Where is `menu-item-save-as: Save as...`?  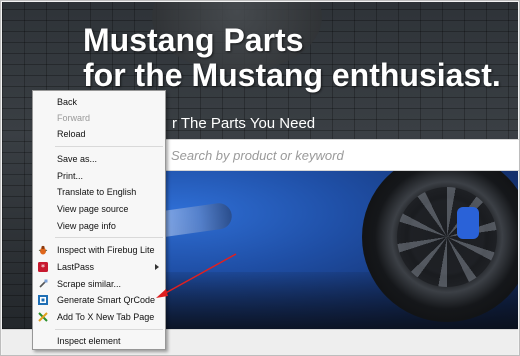
menu-item-save-as: Save as... is located at coordinates (99, 159).